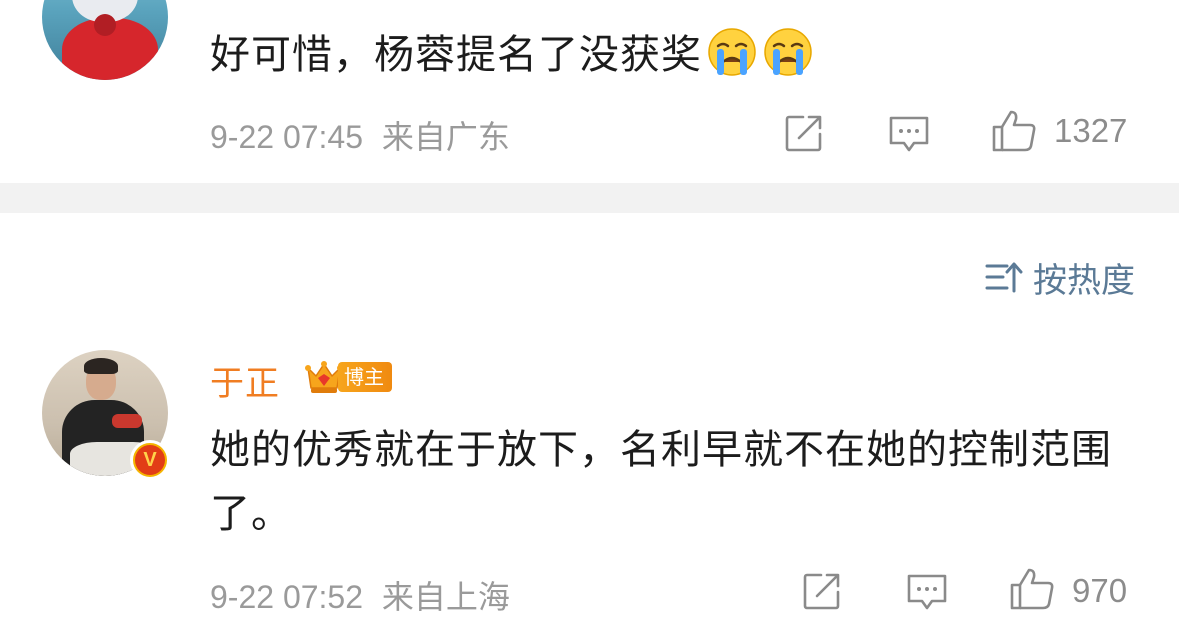 The width and height of the screenshot is (1179, 620). I want to click on comment-meta: 9-22 07:45 来自广东, so click(360, 135).